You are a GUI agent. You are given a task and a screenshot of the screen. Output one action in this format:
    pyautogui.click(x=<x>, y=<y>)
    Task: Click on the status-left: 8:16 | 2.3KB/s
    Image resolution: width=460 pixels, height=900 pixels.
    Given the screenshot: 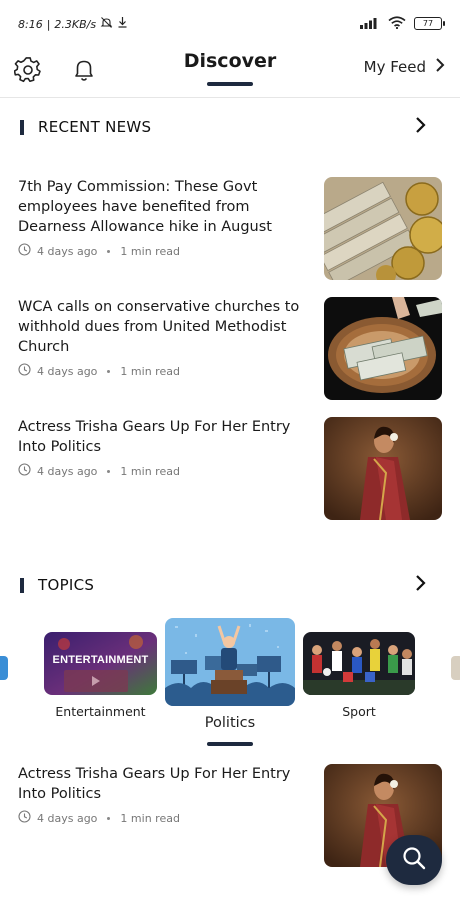 What is the action you would take?
    pyautogui.click(x=73, y=24)
    